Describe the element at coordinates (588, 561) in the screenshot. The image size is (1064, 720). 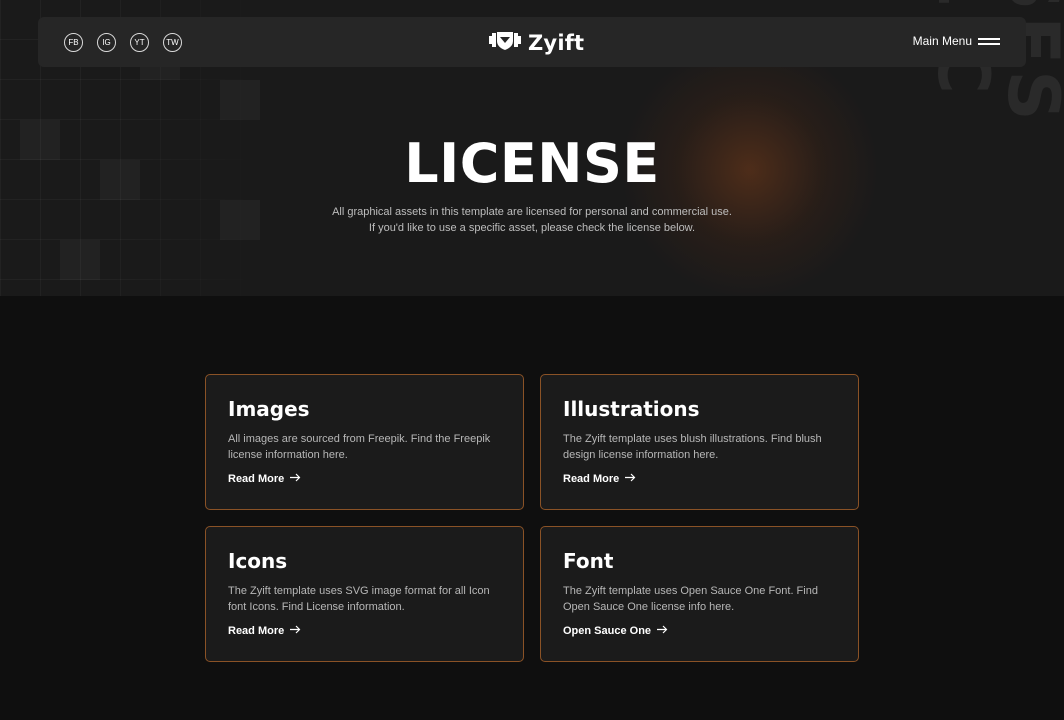
I see `card-title: Font` at that location.